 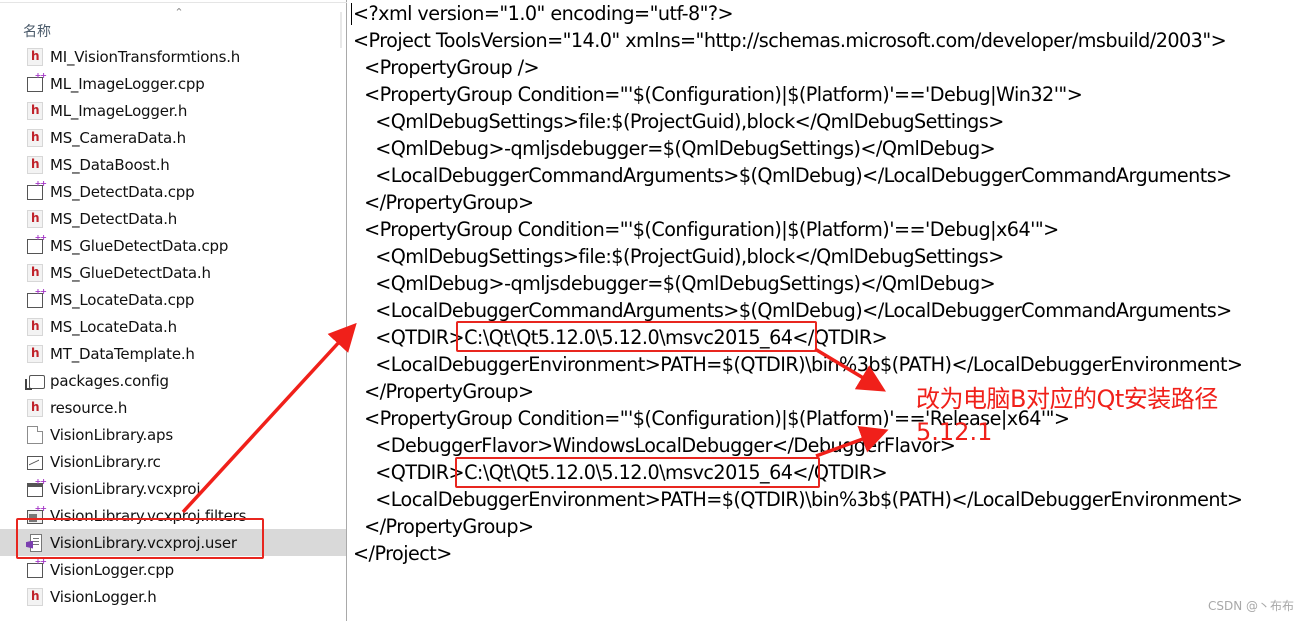 What do you see at coordinates (179, 12) in the screenshot?
I see `sort-ascending-icon: ⌃` at bounding box center [179, 12].